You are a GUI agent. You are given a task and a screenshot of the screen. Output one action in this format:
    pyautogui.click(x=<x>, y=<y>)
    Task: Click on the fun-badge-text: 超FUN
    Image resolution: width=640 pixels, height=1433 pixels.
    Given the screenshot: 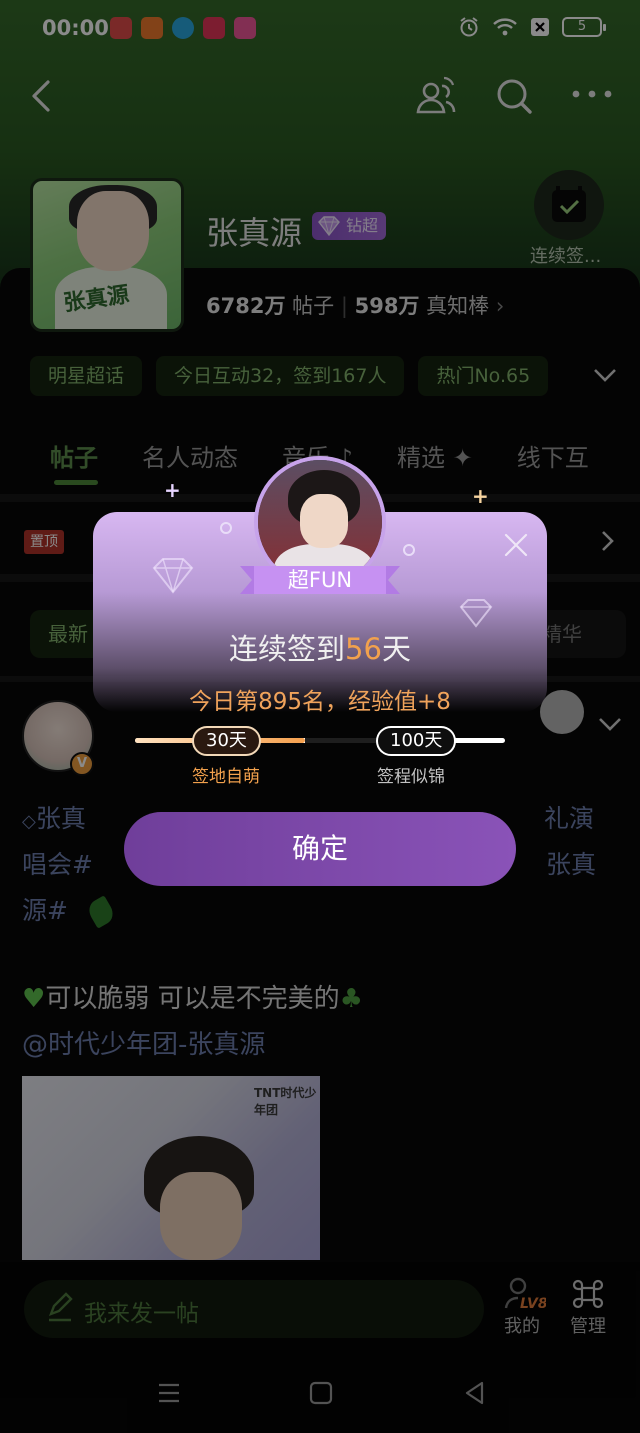 What is the action you would take?
    pyautogui.click(x=320, y=580)
    